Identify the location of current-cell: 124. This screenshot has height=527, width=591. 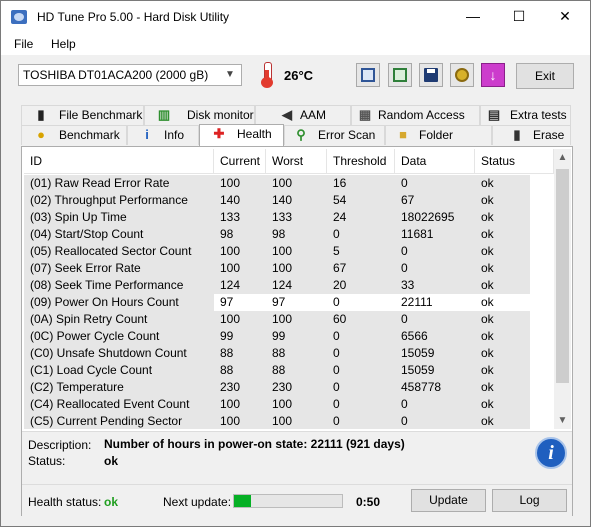
(240, 285).